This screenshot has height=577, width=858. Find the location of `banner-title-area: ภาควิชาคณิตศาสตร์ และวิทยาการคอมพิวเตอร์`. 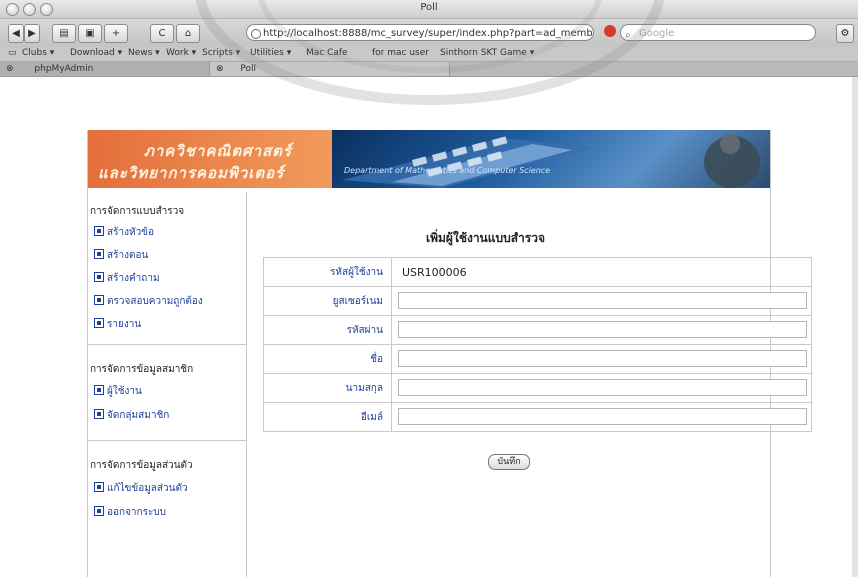

banner-title-area: ภาควิชาคณิตศาสตร์ และวิทยาการคอมพิวเตอร์ is located at coordinates (210, 159).